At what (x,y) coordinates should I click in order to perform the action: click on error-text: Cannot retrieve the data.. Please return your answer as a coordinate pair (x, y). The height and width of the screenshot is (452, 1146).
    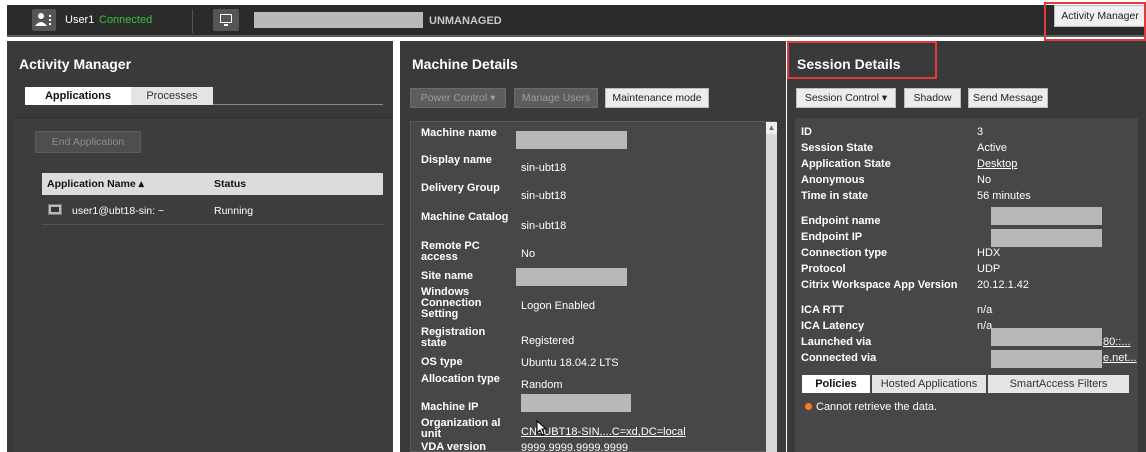
    Looking at the image, I should click on (877, 407).